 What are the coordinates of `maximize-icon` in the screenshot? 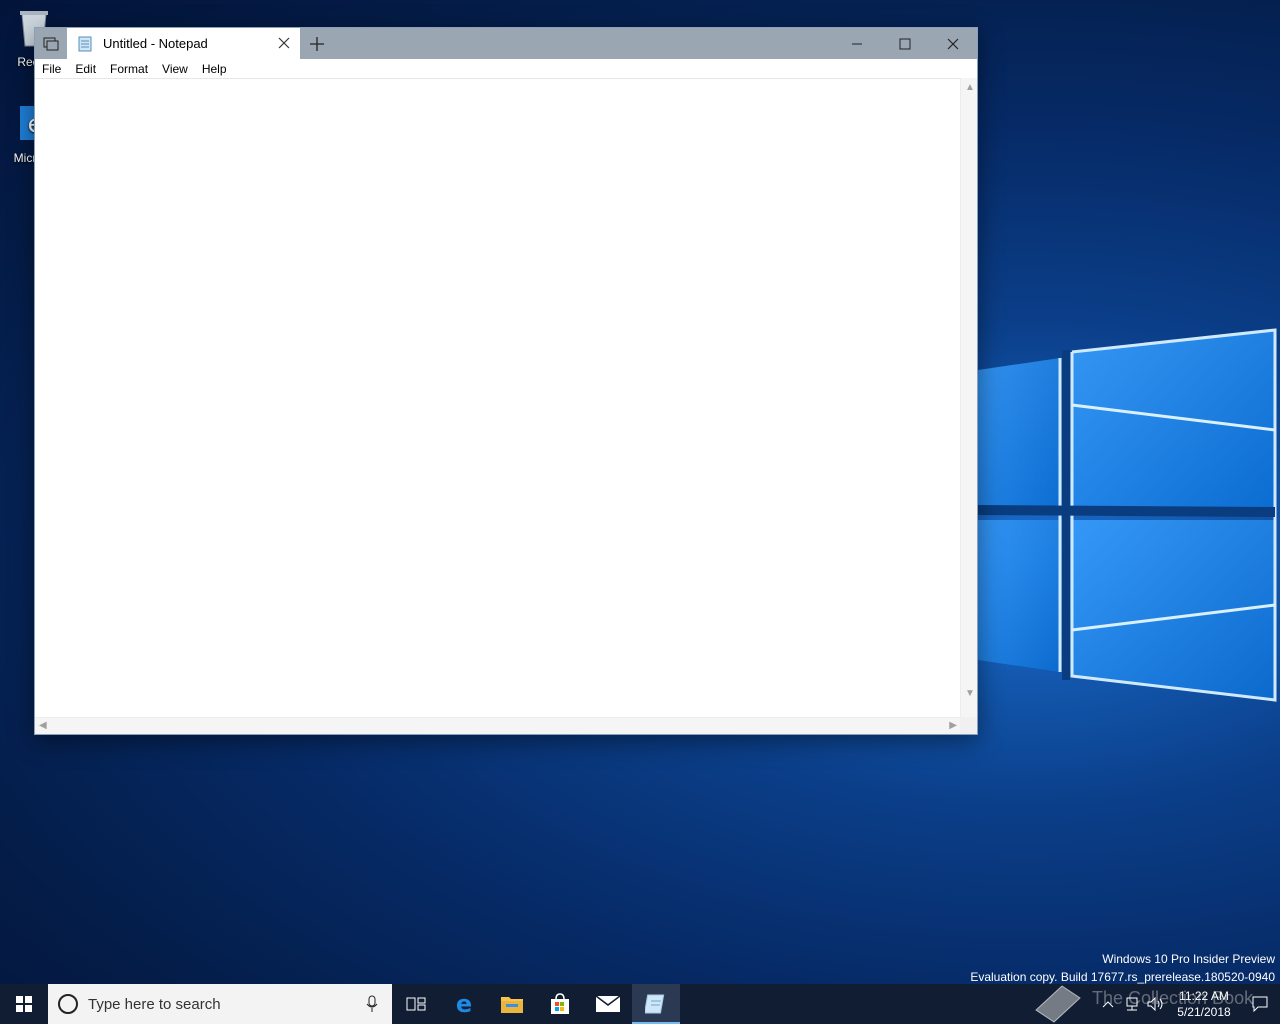 It's located at (905, 43).